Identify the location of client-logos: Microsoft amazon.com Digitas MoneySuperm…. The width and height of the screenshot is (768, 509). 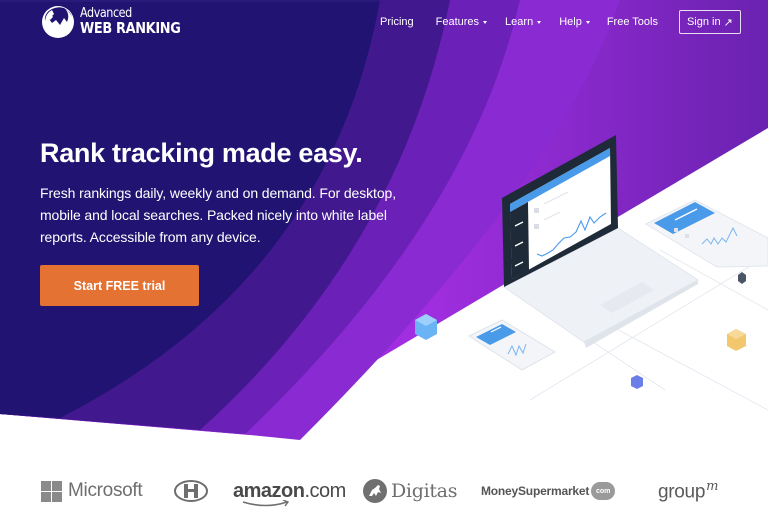
(384, 489).